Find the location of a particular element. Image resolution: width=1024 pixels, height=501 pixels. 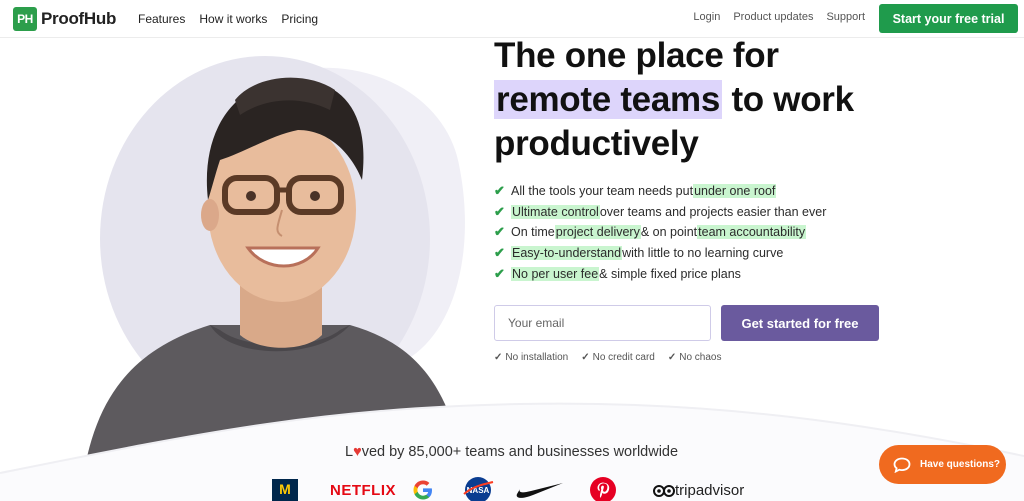

headline-line-3: productively is located at coordinates (596, 143).